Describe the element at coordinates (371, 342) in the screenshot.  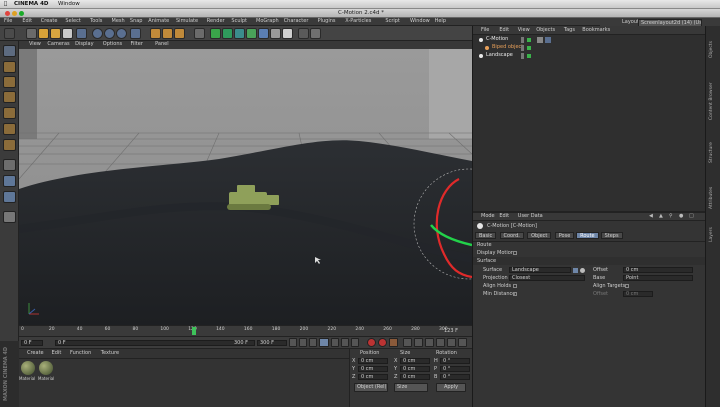
I see `record-key-icon` at that location.